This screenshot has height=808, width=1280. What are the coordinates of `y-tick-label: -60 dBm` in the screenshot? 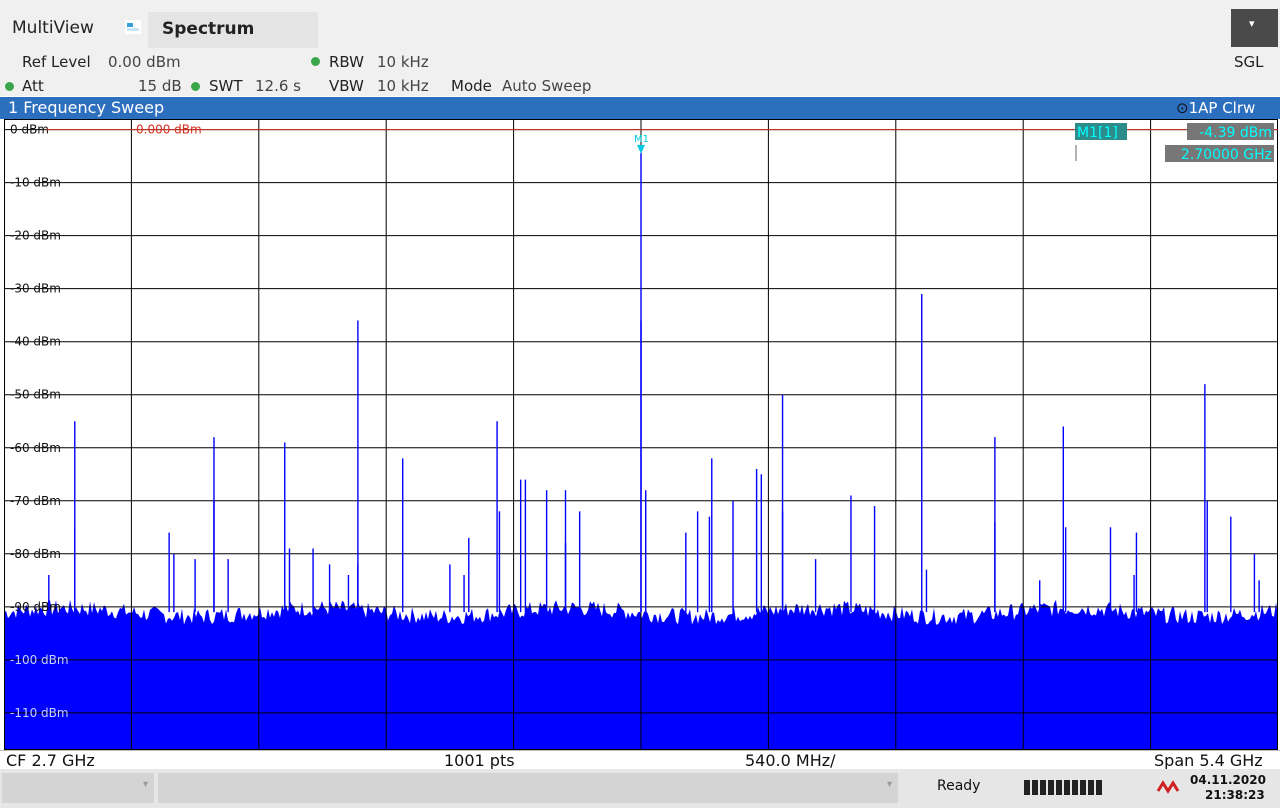 It's located at (35, 448).